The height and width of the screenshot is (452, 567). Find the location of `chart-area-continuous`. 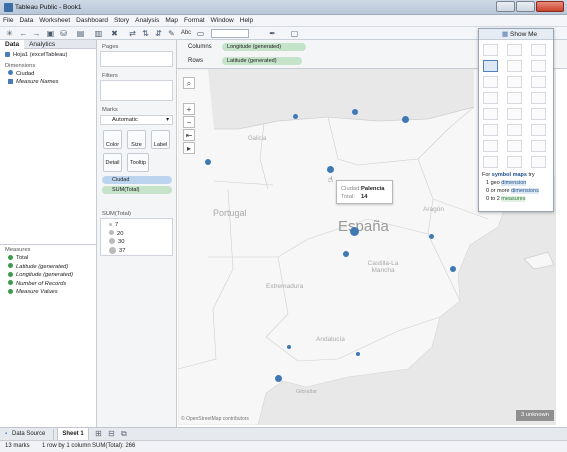

chart-area-continuous is located at coordinates (490, 130).